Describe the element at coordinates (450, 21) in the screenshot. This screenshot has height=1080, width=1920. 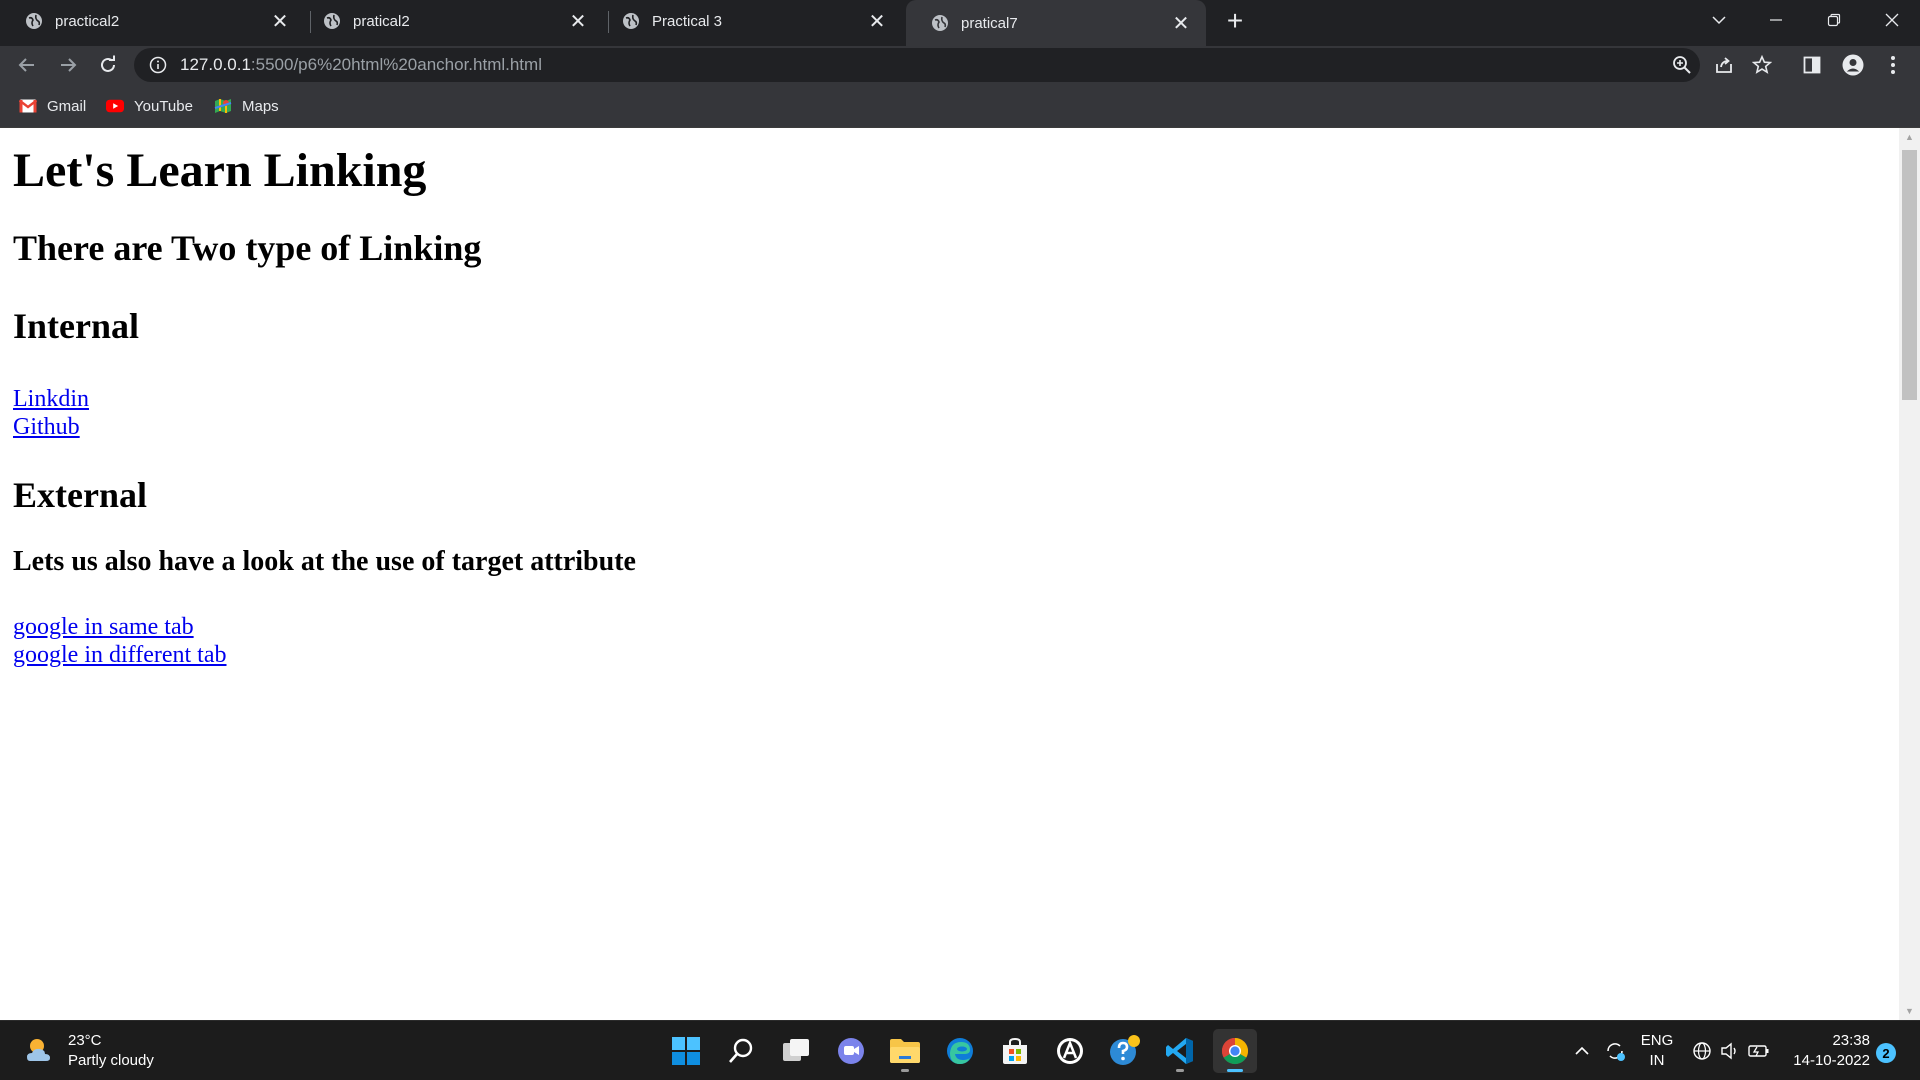
I see `tab-pratical2: pratical2 ✕` at that location.